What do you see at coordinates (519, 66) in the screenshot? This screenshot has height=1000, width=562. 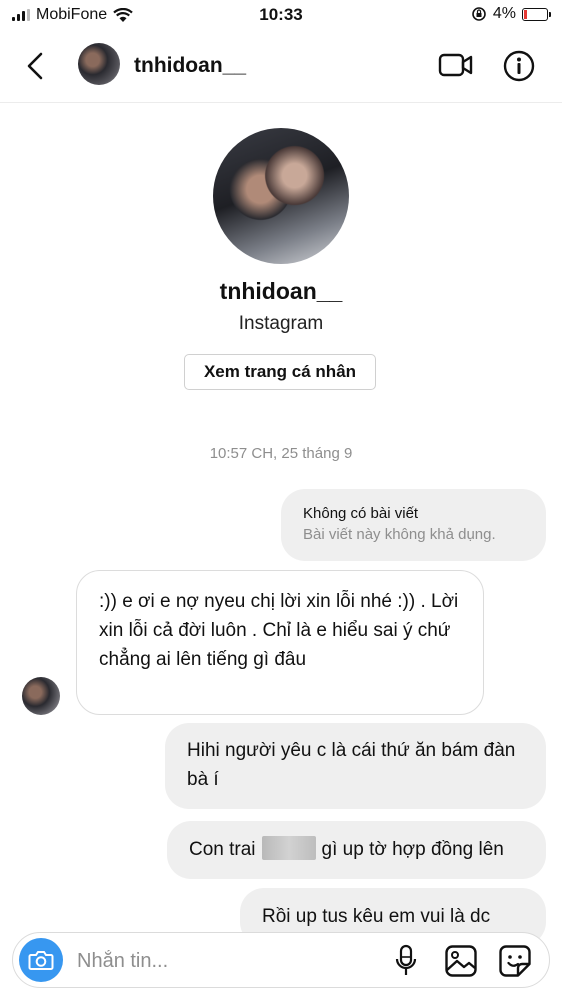 I see `info-icon` at bounding box center [519, 66].